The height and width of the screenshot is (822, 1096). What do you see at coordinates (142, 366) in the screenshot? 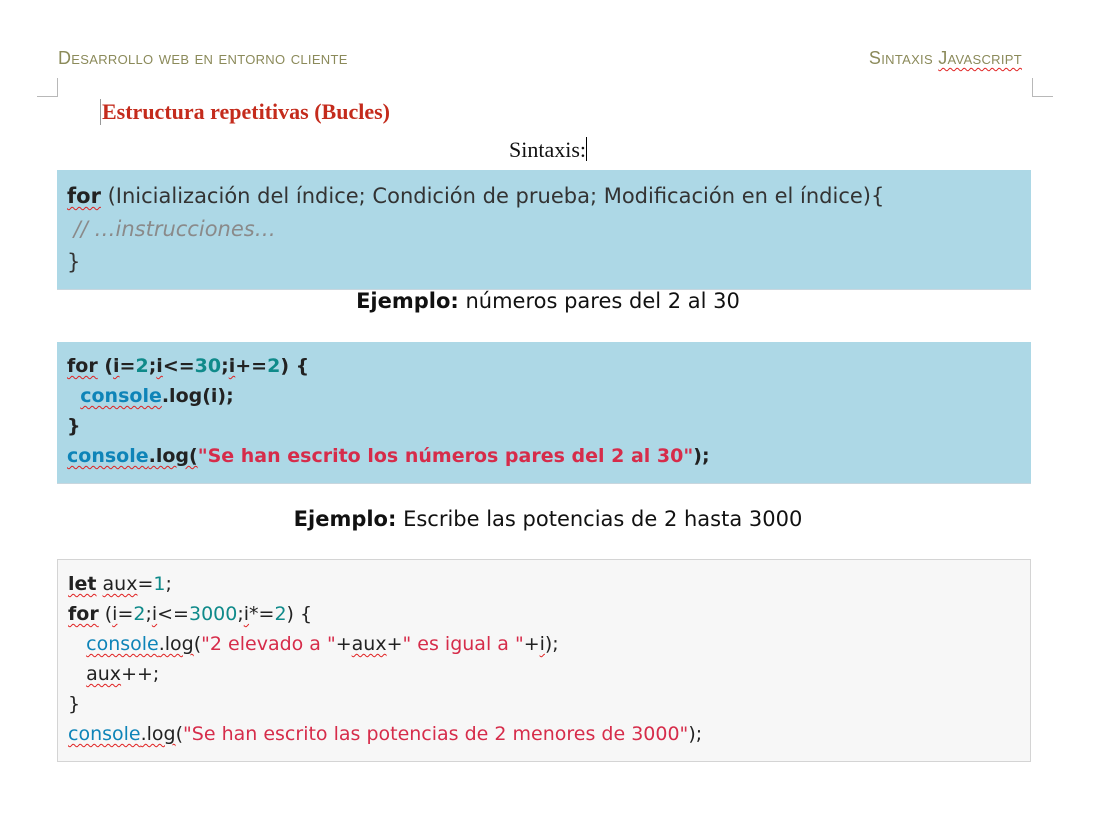
I see `ex1-num-2: 2` at bounding box center [142, 366].